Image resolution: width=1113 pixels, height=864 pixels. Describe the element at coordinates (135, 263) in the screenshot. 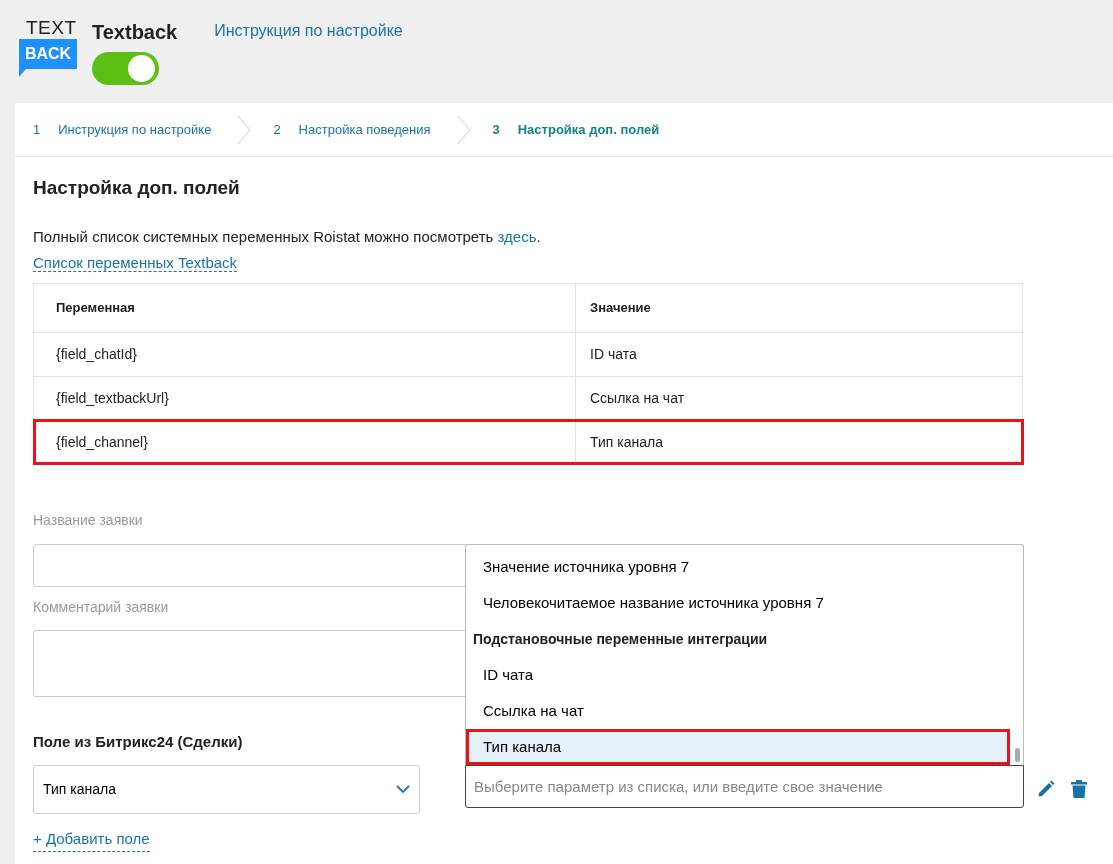

I see `variables-link: Список переменных Textback` at that location.